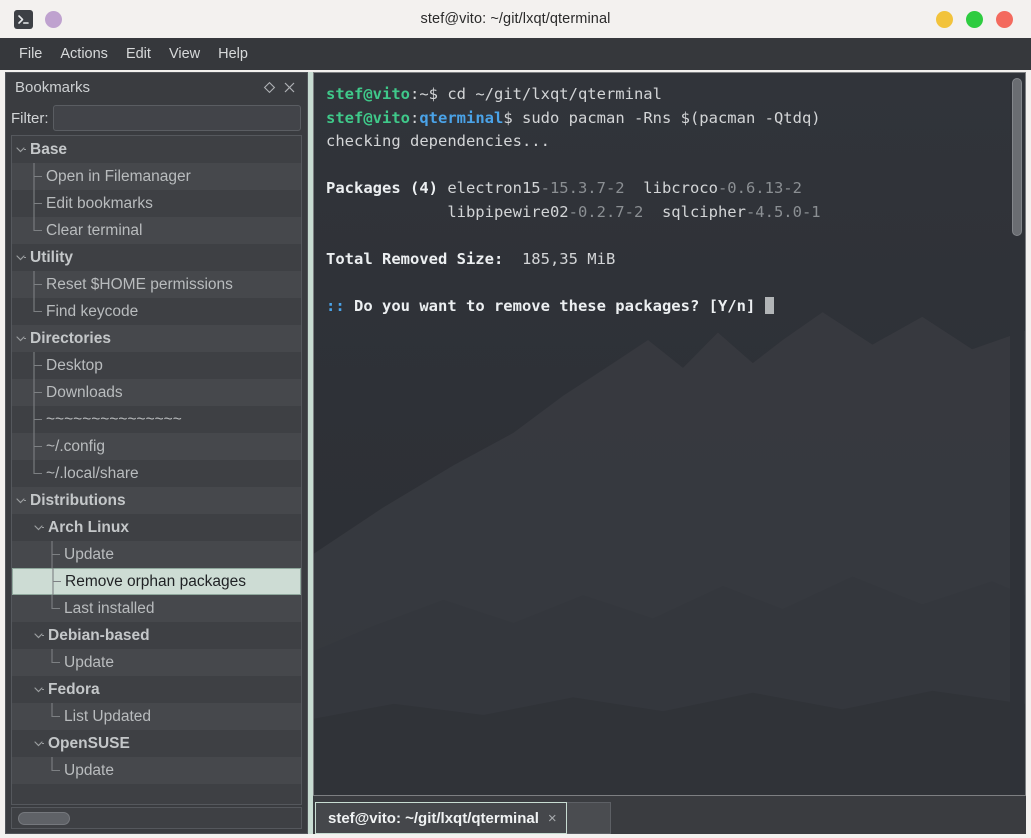  I want to click on tree-item-row: Desktop, so click(156, 365).